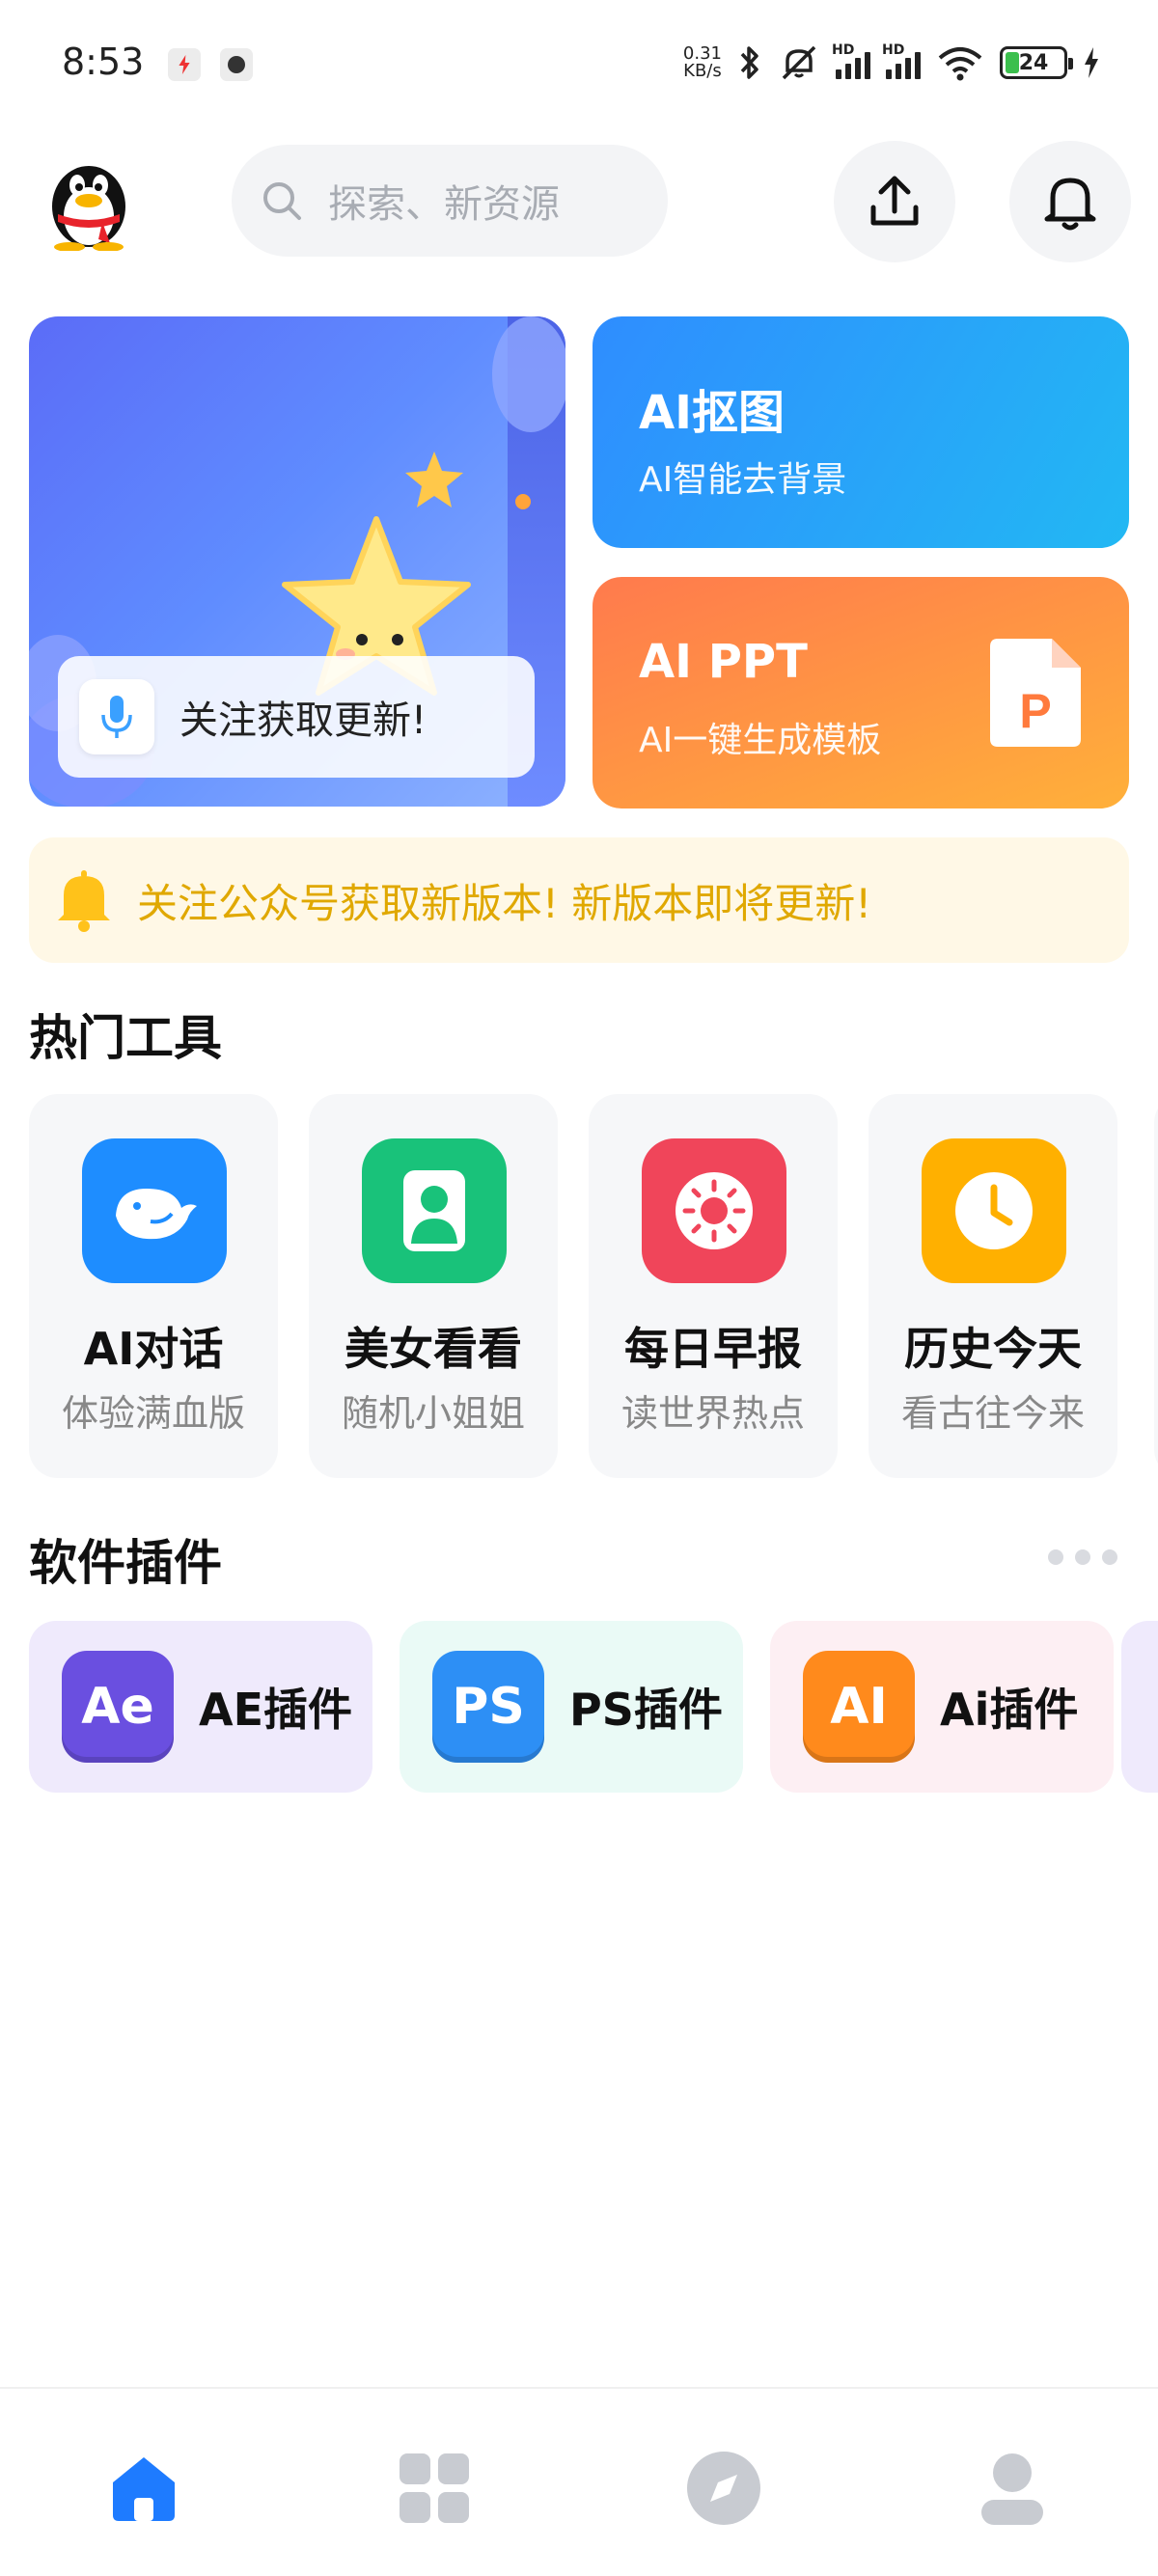  What do you see at coordinates (1035, 711) in the screenshot?
I see `svg-text: P` at bounding box center [1035, 711].